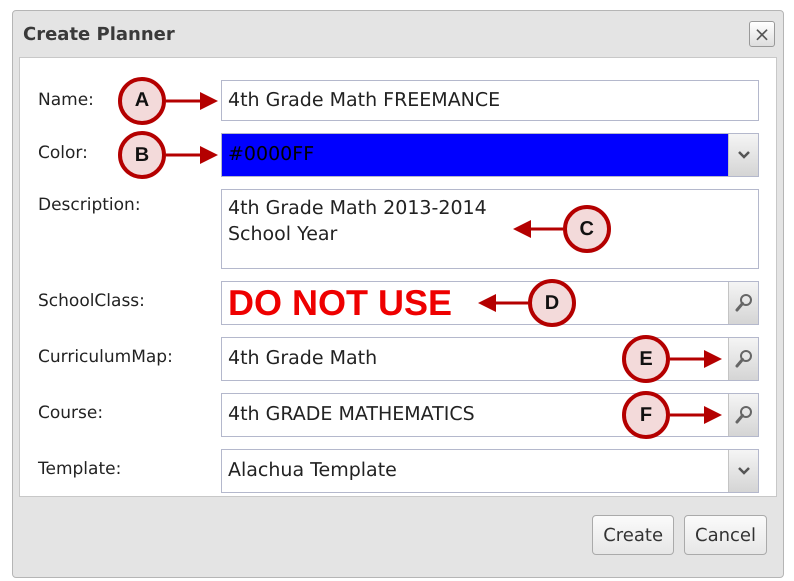  What do you see at coordinates (302, 359) in the screenshot?
I see `field-value: 4th Grade Math` at bounding box center [302, 359].